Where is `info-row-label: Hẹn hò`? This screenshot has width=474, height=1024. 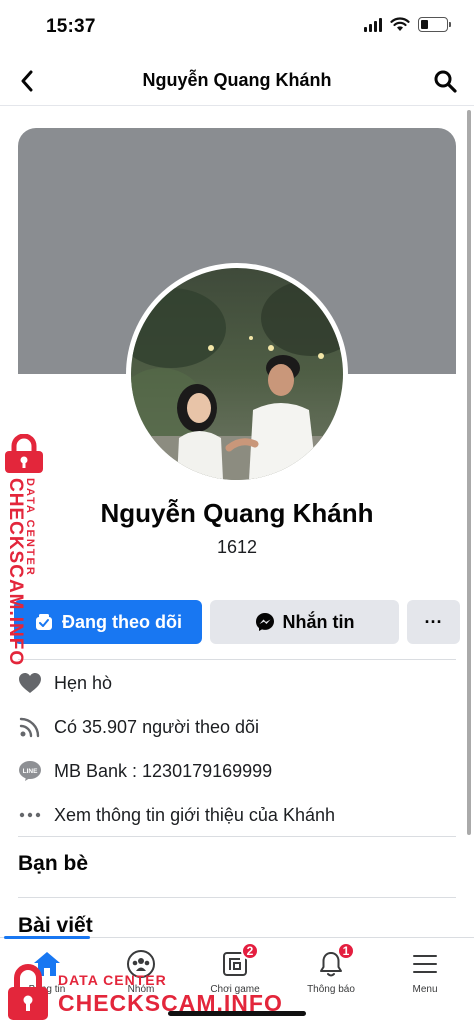
info-row-label: Hẹn hò is located at coordinates (83, 682).